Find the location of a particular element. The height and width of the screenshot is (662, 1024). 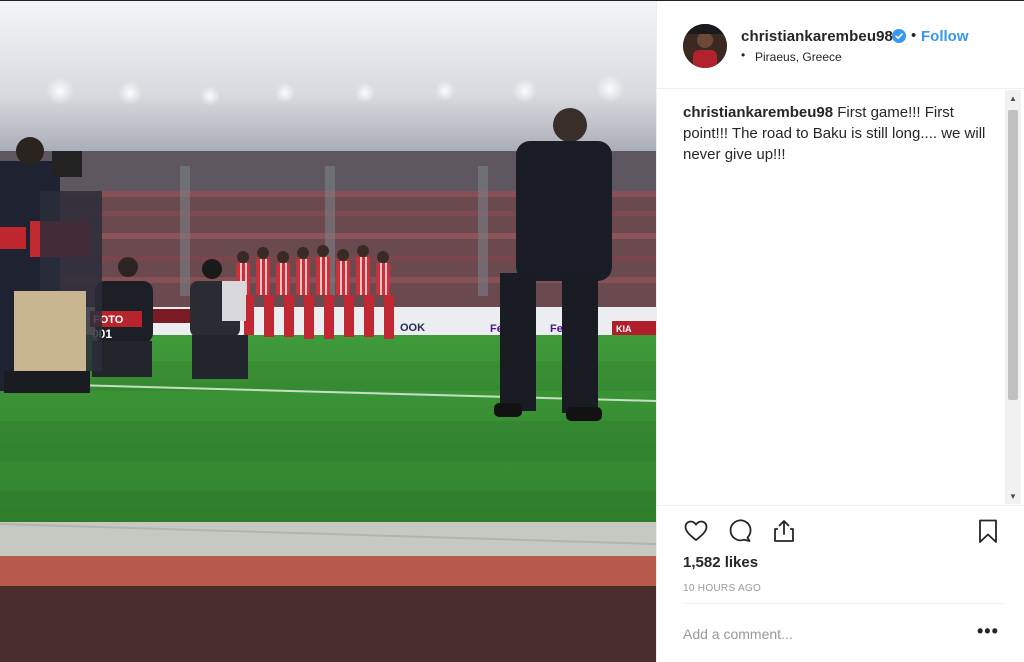

avatar is located at coordinates (705, 46).